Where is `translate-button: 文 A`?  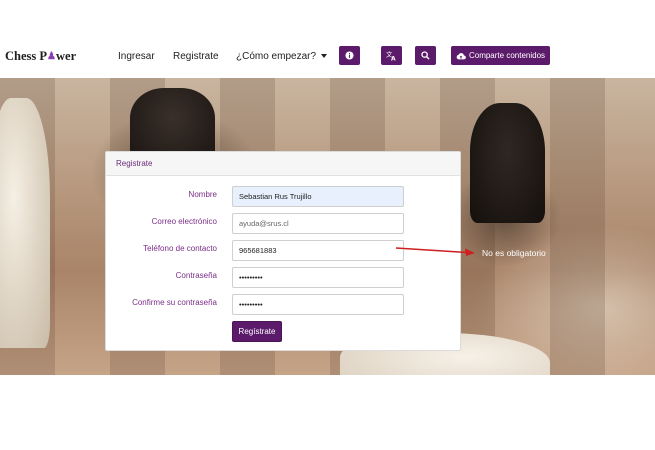 translate-button: 文 A is located at coordinates (391, 55).